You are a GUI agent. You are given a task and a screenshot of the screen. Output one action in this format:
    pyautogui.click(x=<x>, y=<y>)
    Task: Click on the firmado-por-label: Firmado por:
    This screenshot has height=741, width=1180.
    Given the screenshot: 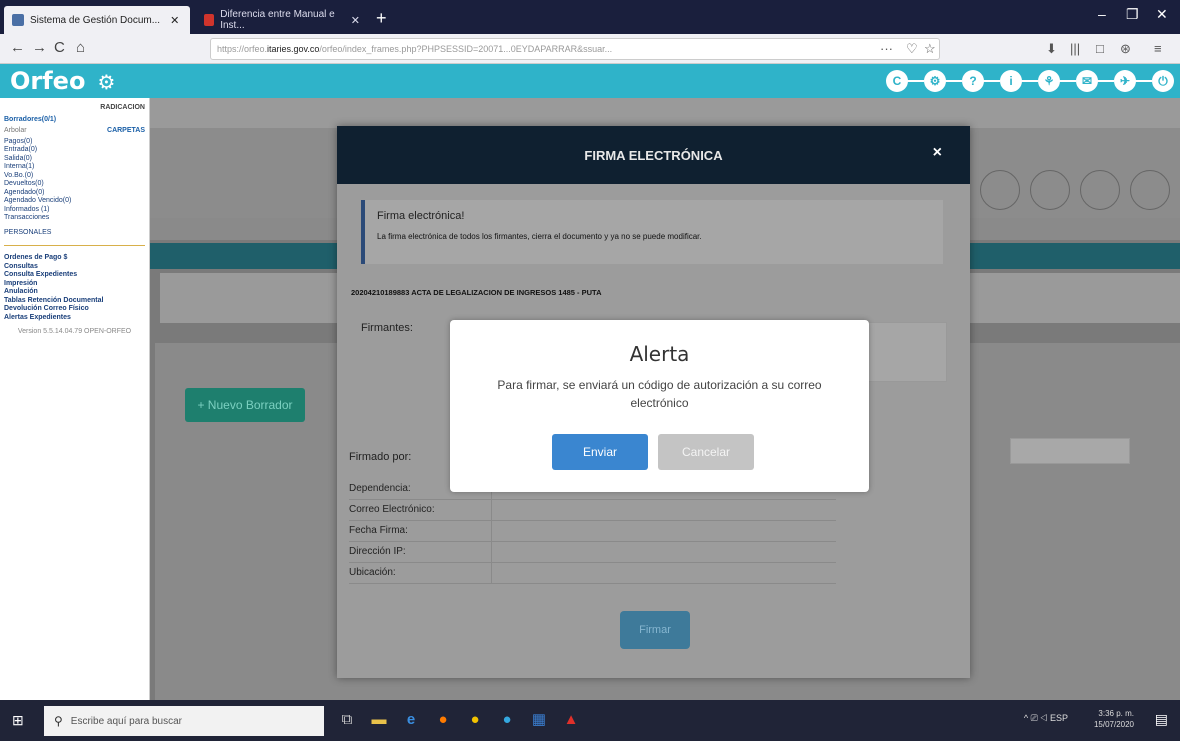 What is the action you would take?
    pyautogui.click(x=380, y=457)
    